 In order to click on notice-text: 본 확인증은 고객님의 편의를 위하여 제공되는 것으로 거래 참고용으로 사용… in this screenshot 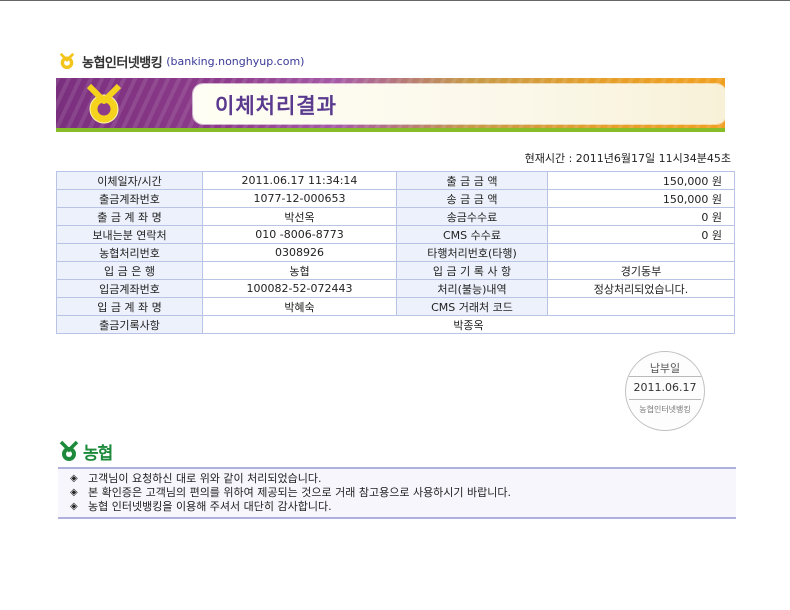, I will do `click(300, 492)`.